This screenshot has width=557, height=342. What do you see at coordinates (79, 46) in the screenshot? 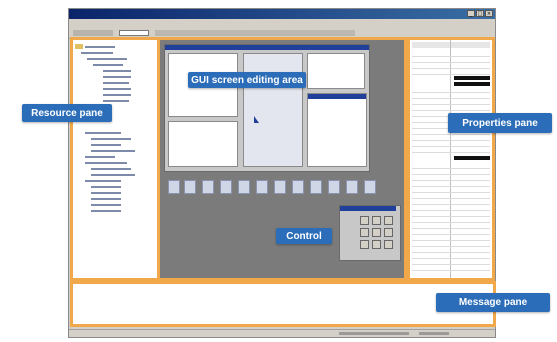
I see `folder-icon` at bounding box center [79, 46].